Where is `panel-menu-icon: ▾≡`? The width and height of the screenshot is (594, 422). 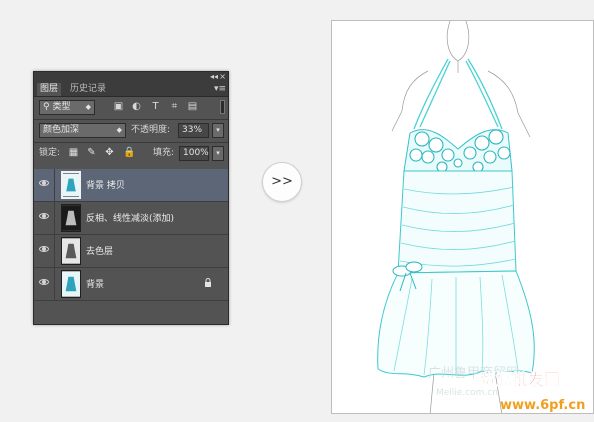 panel-menu-icon: ▾≡ is located at coordinates (220, 89).